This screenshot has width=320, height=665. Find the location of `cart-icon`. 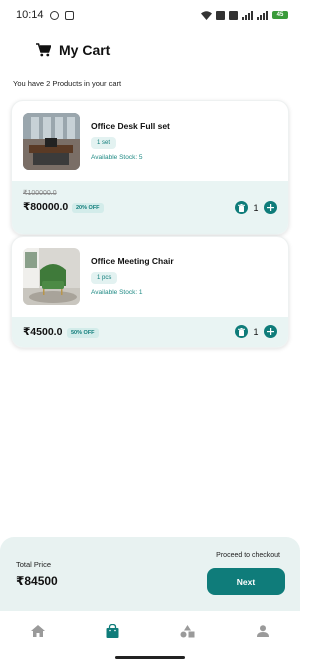

cart-icon is located at coordinates (43, 50).